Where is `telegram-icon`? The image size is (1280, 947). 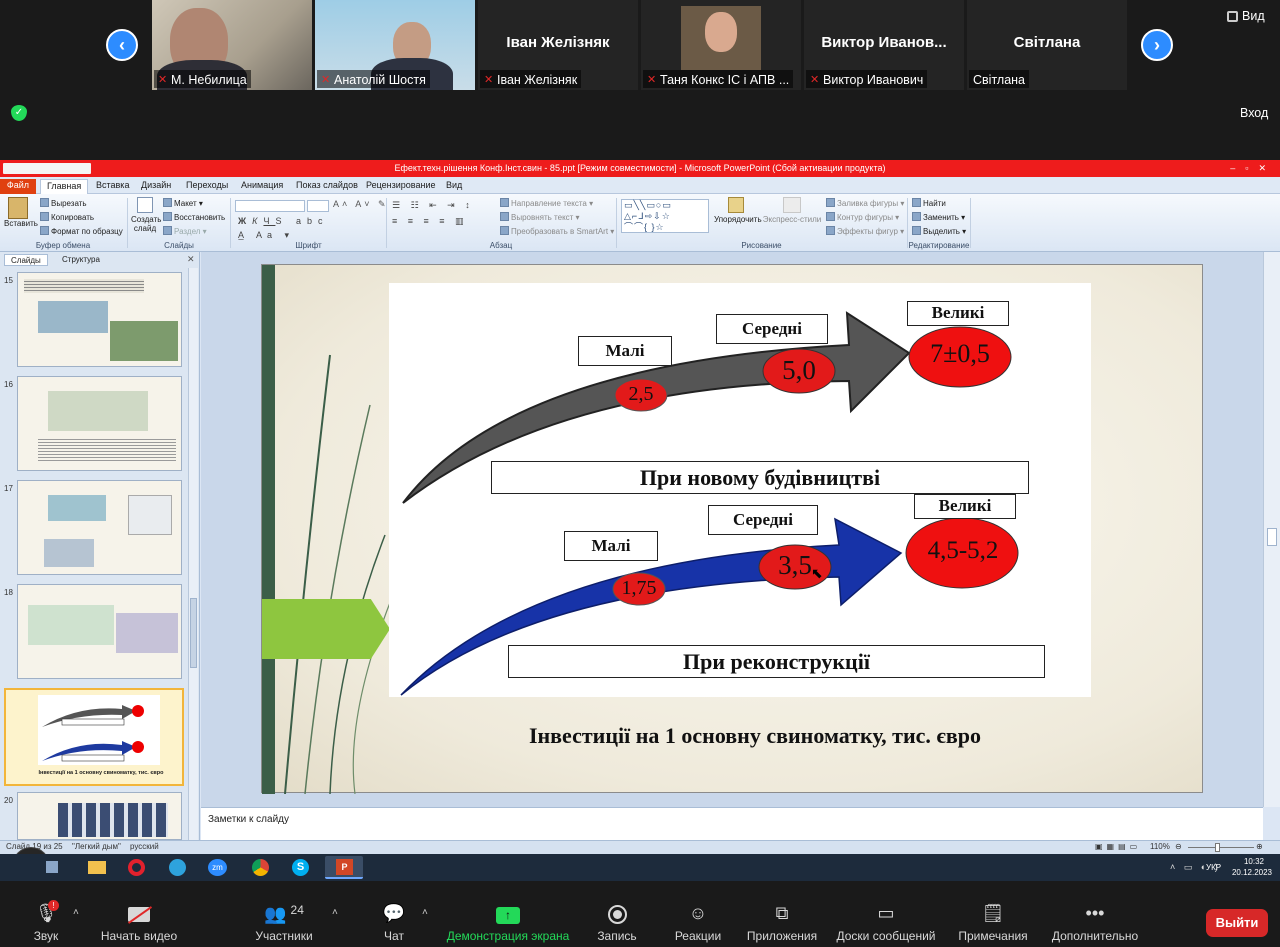
telegram-icon is located at coordinates (178, 867).